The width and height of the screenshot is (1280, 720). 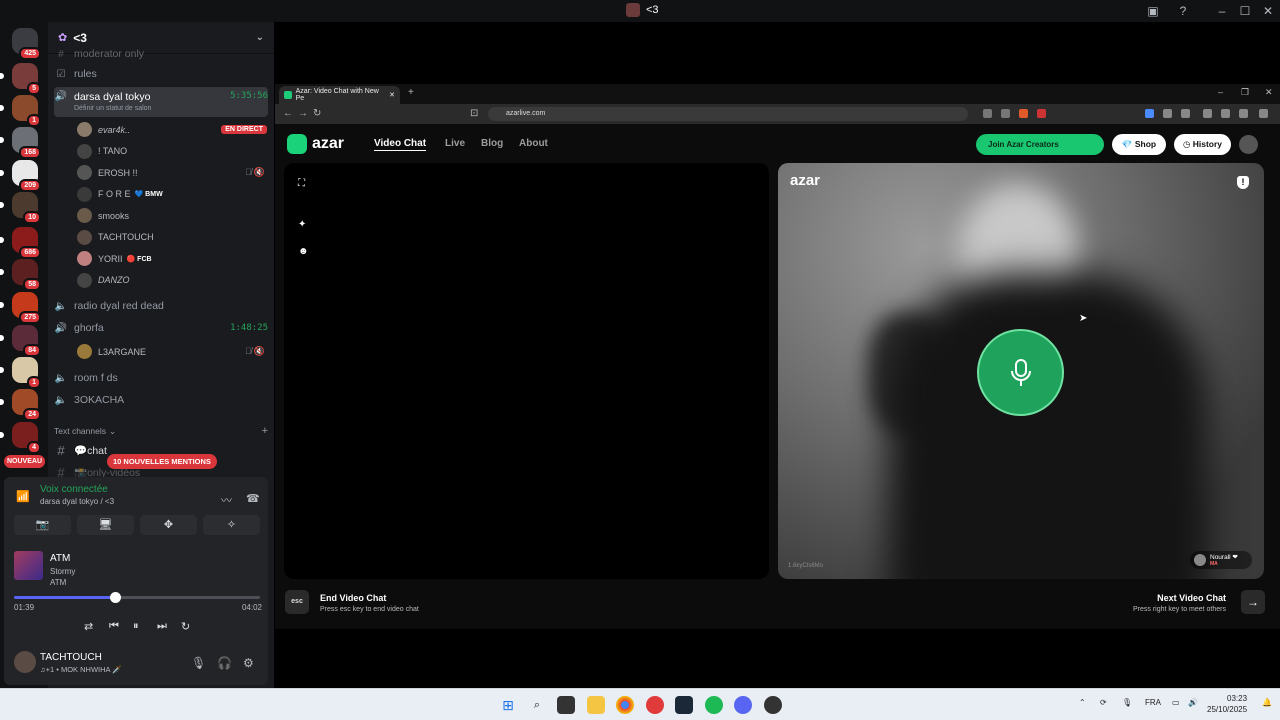 I want to click on repeat-icon: ↻, so click(x=185, y=626).